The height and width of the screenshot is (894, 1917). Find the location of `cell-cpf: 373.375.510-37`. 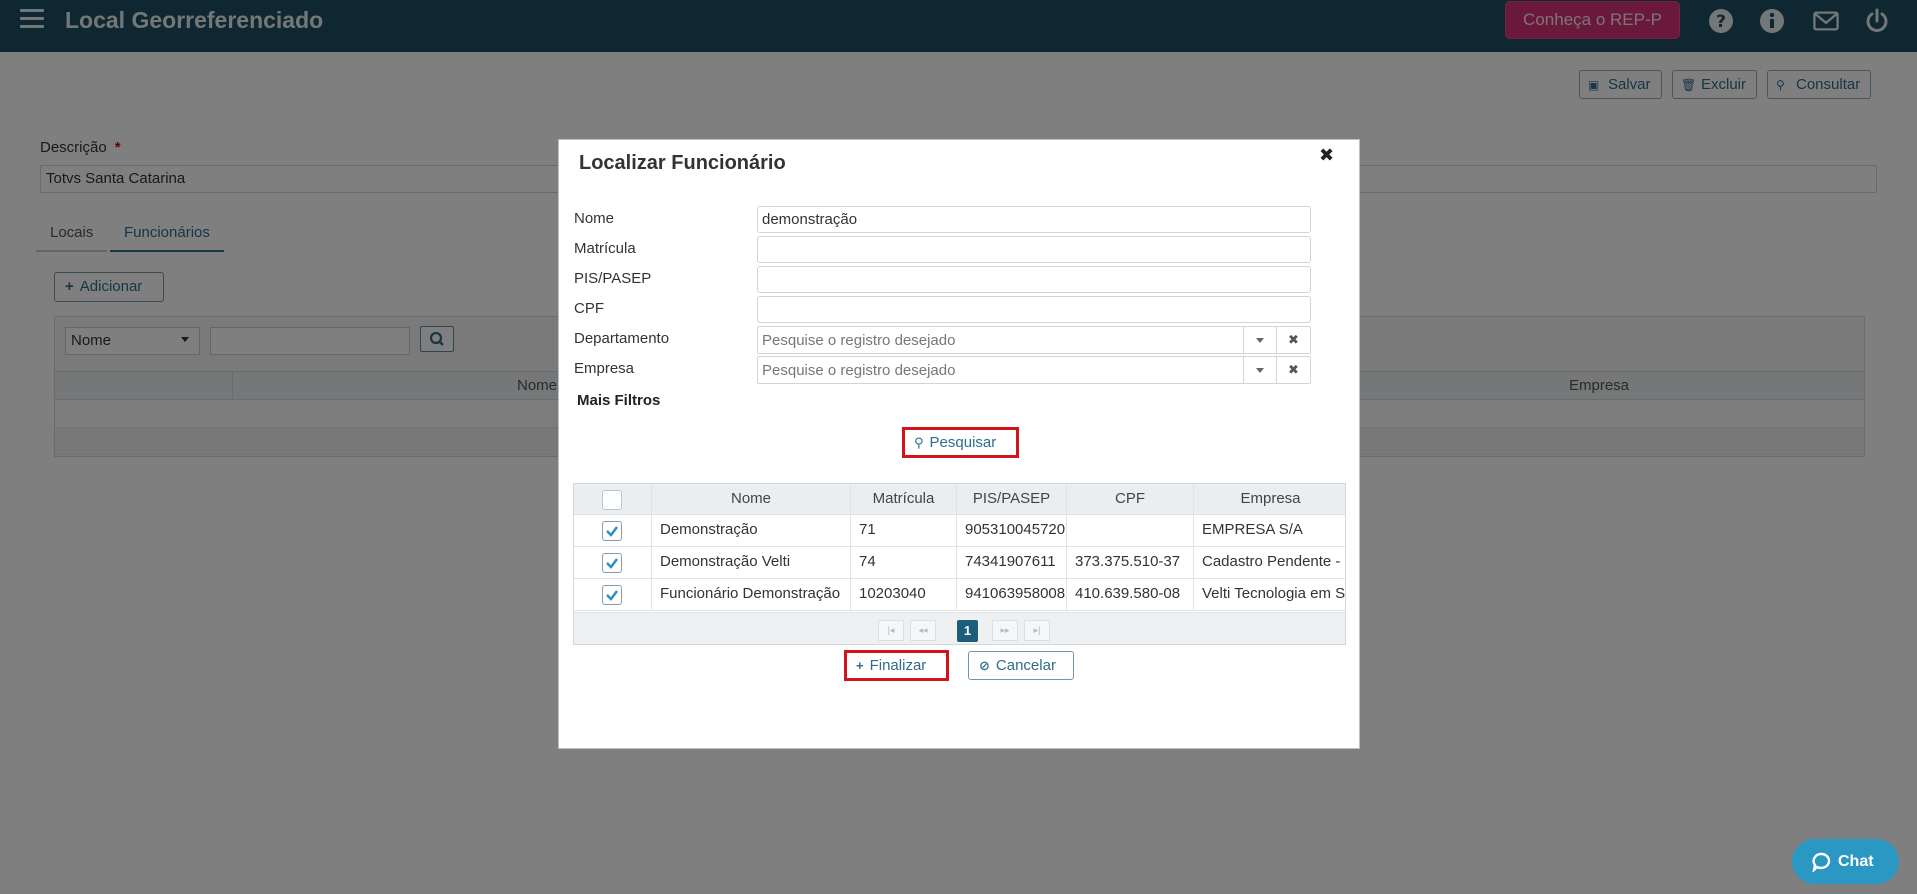

cell-cpf: 373.375.510-37 is located at coordinates (1130, 562).